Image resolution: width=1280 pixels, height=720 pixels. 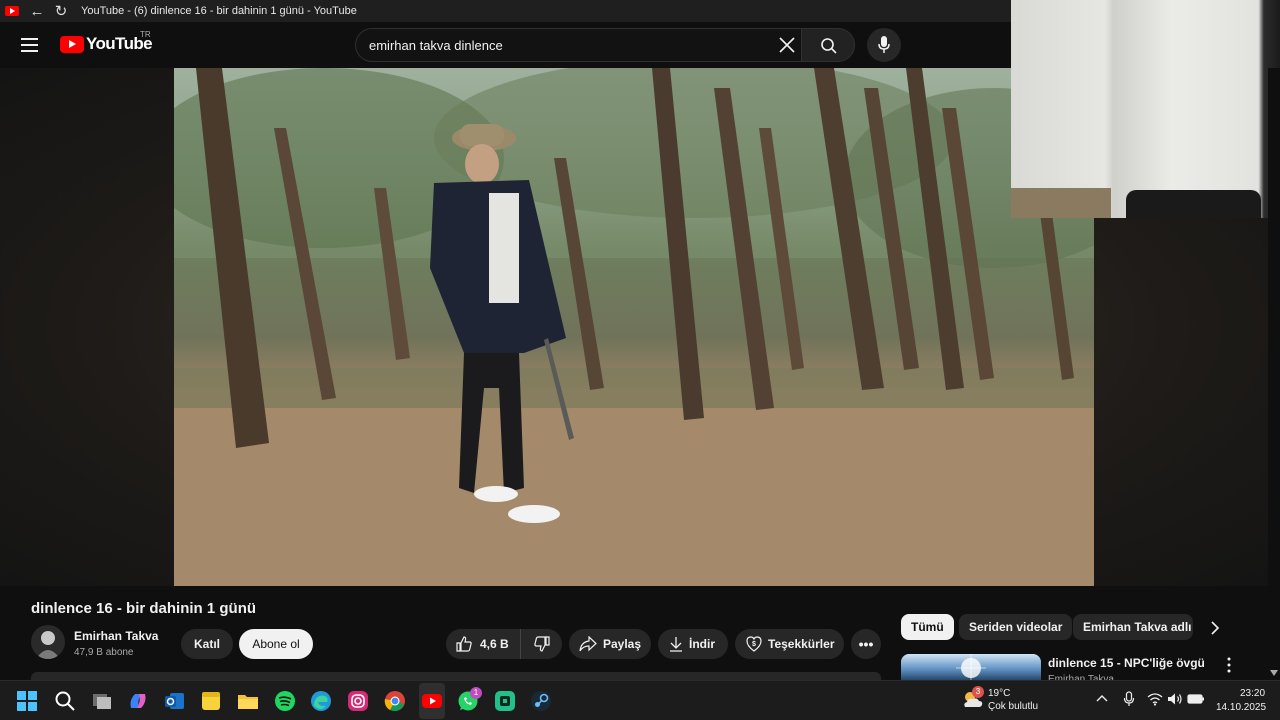 What do you see at coordinates (505, 701) in the screenshot?
I see `wplace-icon` at bounding box center [505, 701].